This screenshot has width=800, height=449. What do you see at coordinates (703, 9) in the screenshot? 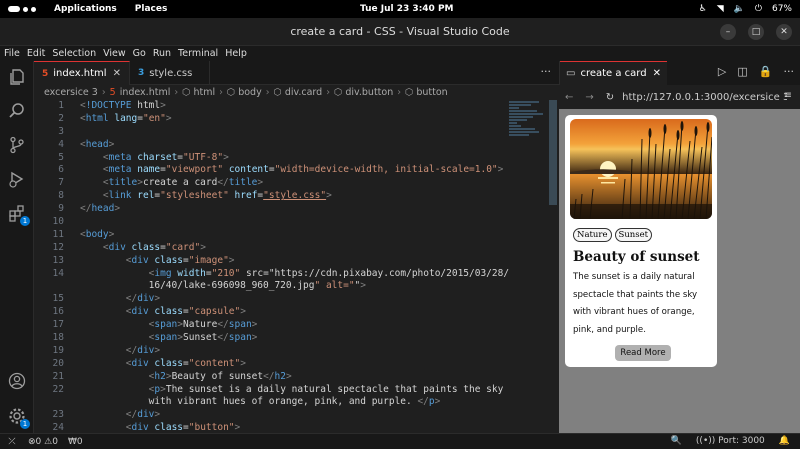
I see `accessibility-icon: ♿` at bounding box center [703, 9].